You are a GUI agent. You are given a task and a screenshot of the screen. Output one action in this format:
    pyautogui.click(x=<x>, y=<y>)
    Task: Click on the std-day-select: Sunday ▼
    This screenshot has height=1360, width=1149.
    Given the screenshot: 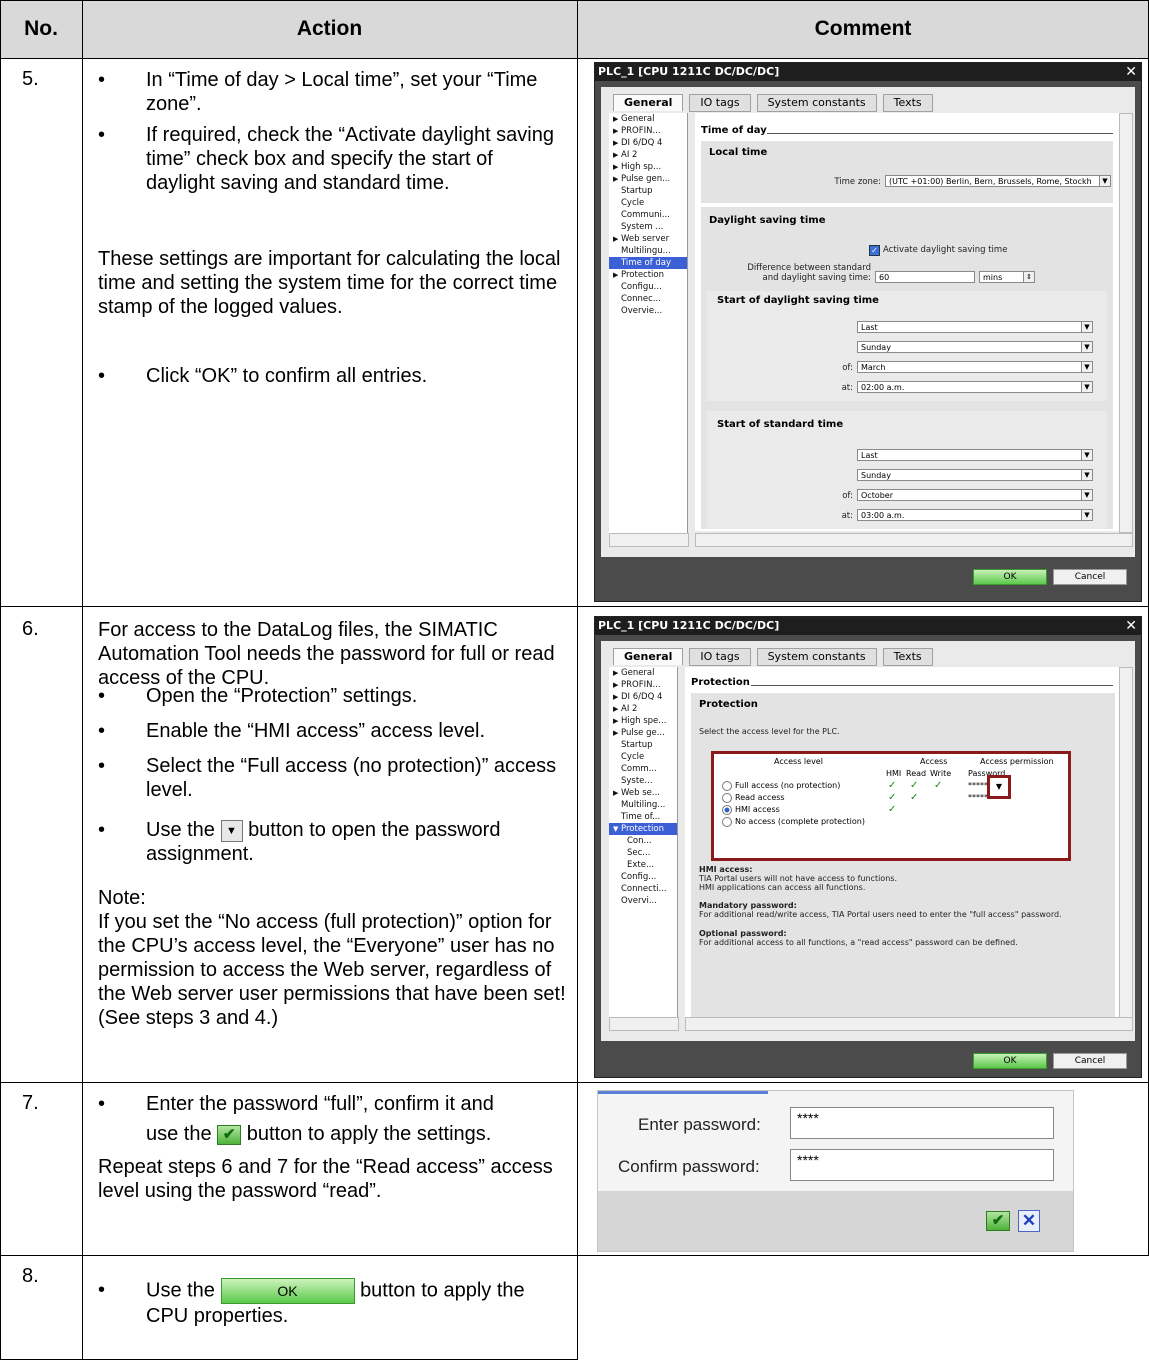 What is the action you would take?
    pyautogui.click(x=975, y=475)
    